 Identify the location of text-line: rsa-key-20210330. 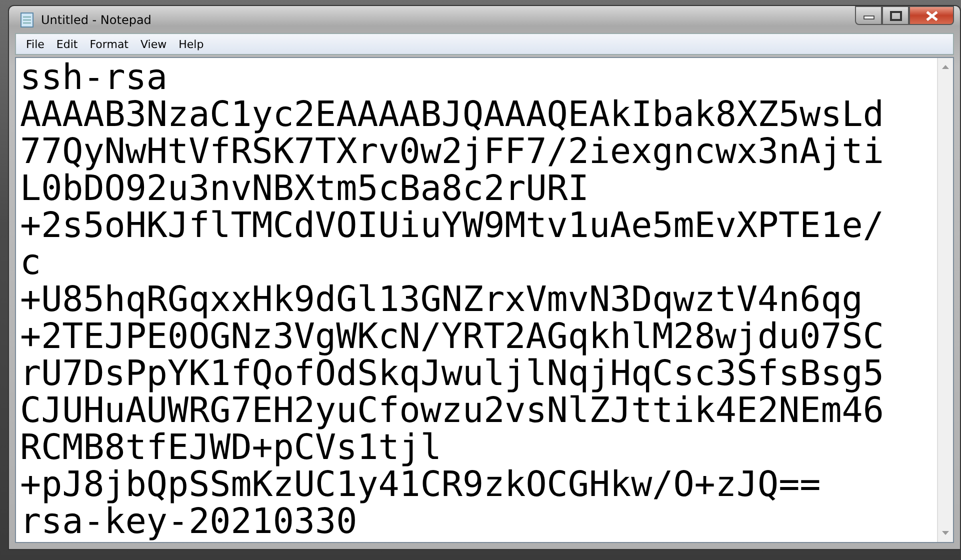
(189, 522).